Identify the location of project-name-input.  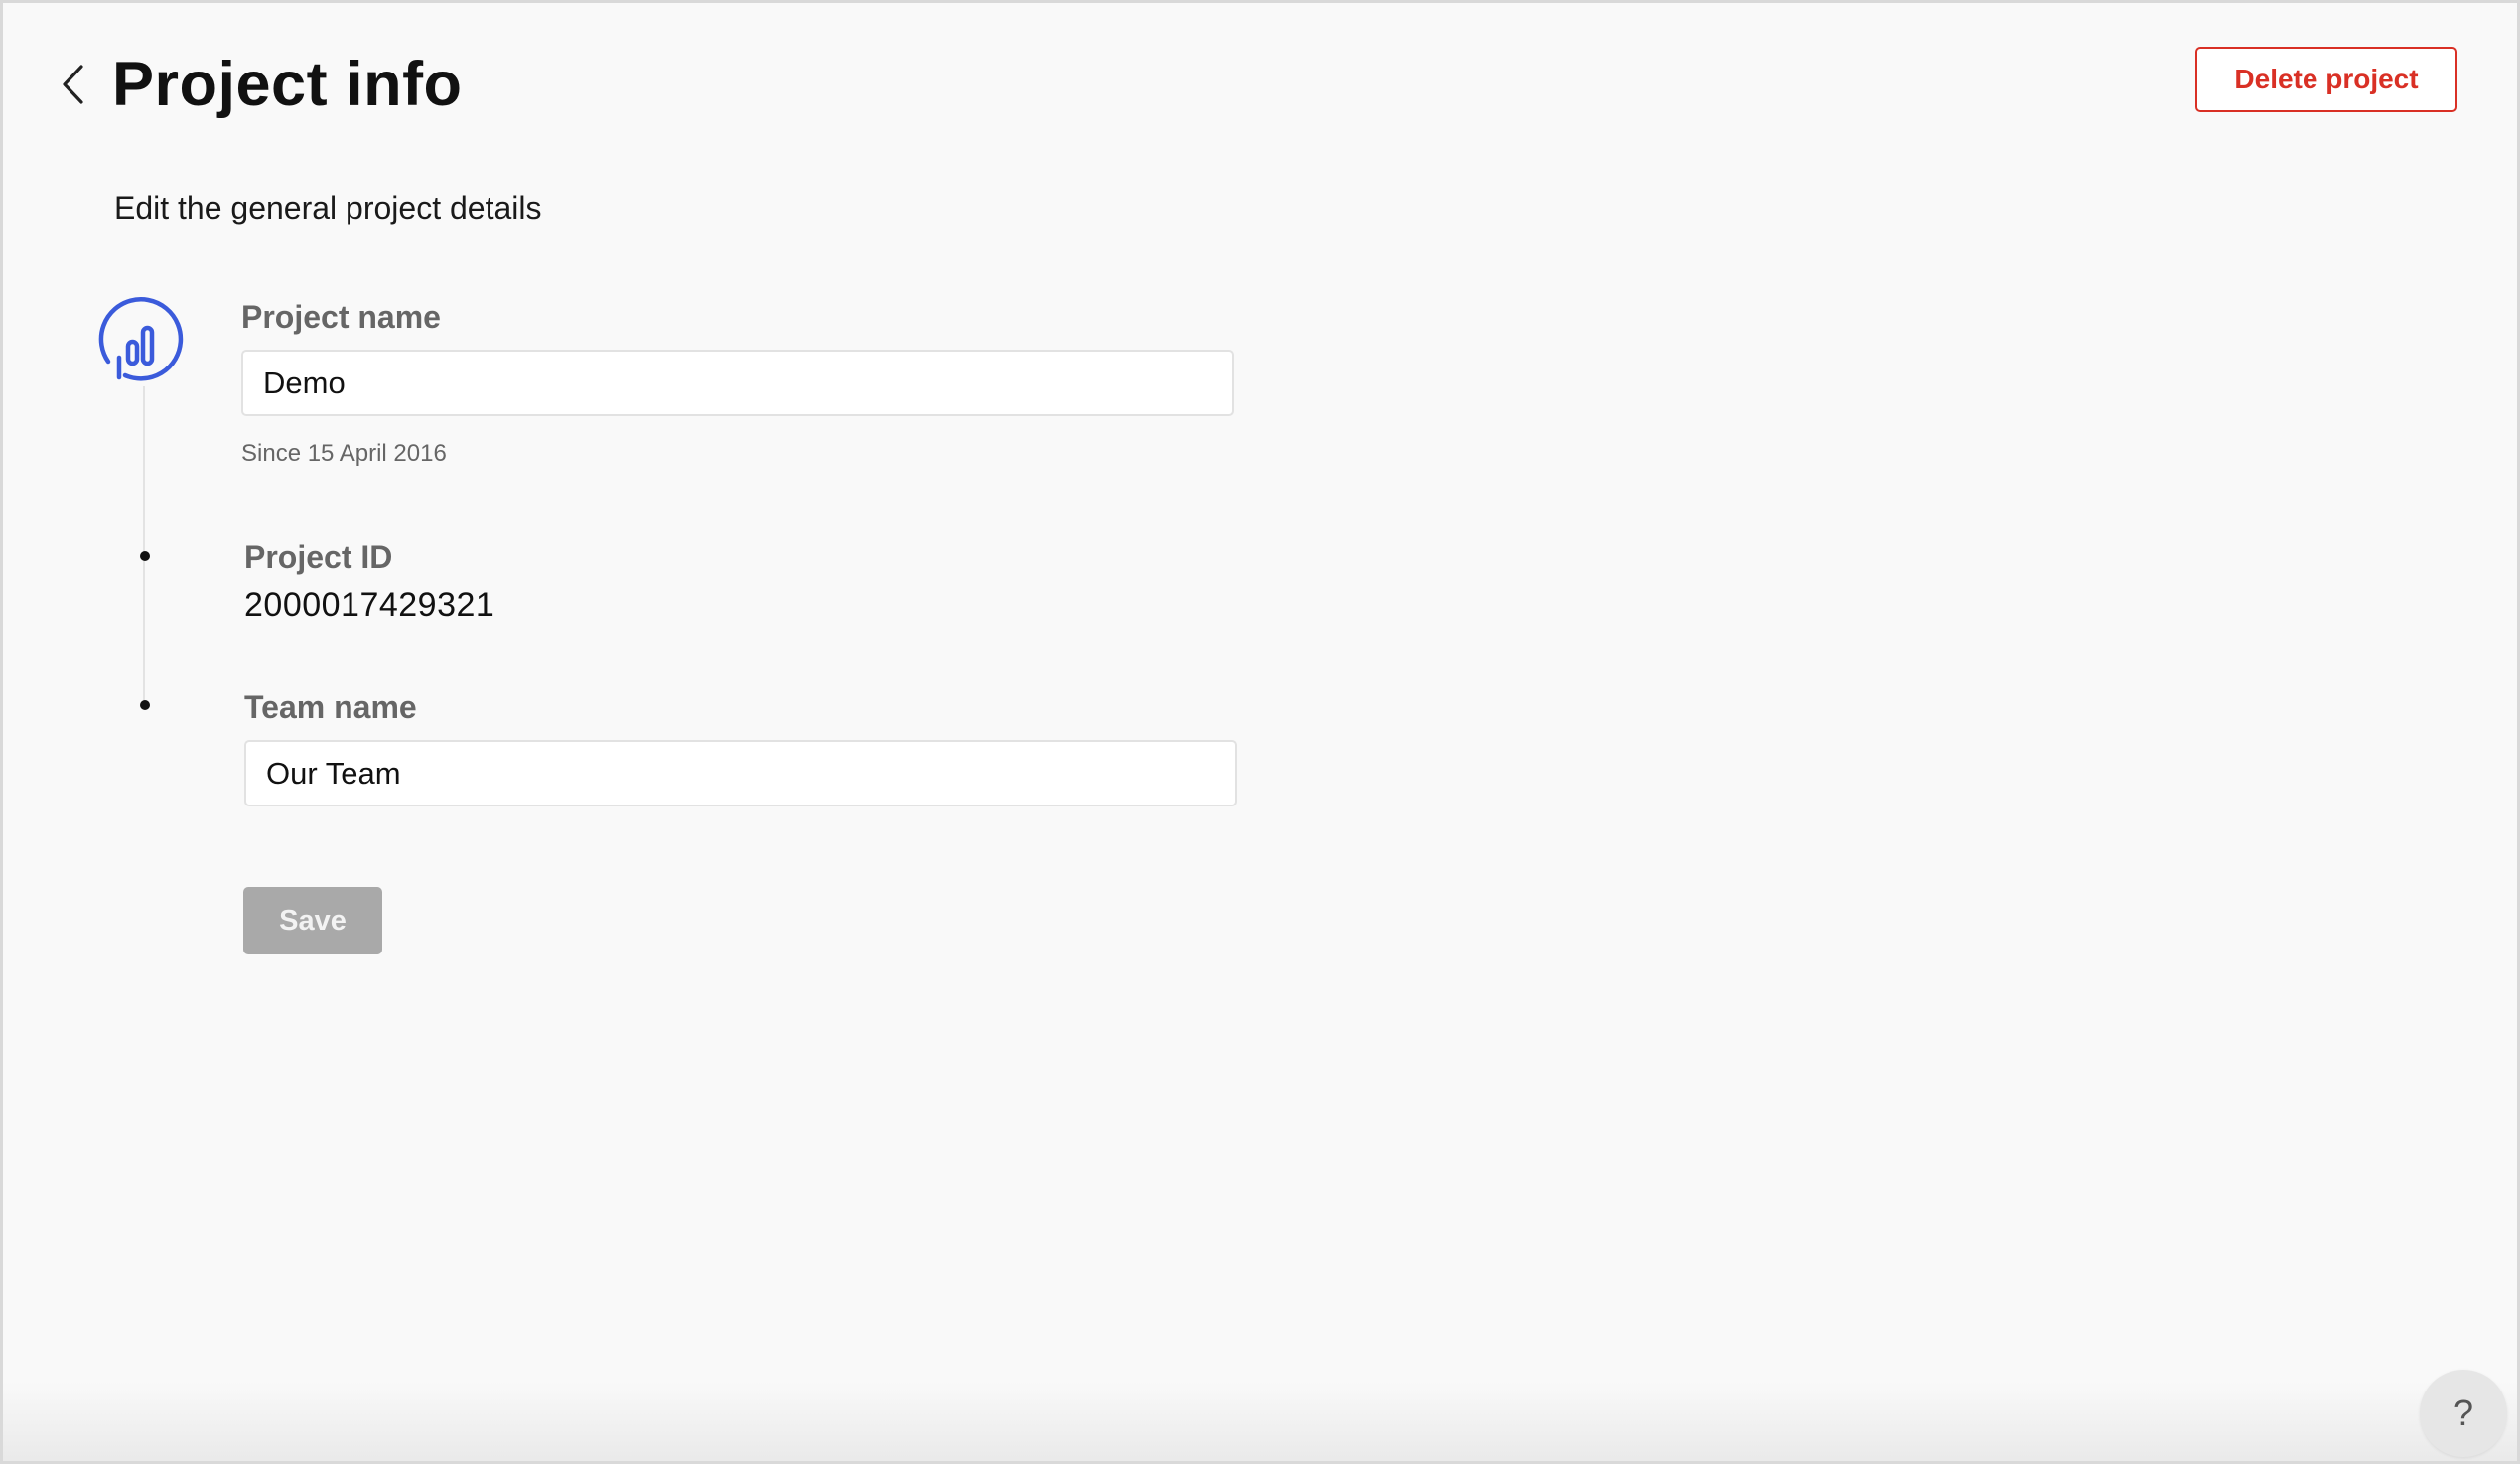
(737, 383).